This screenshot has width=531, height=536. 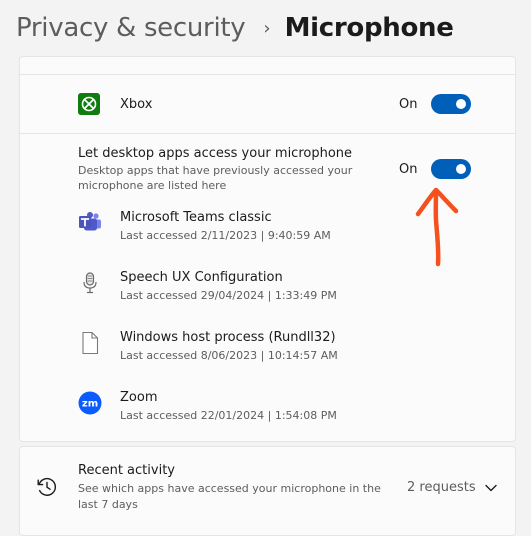 I want to click on desktop-apps-title: Let desktop apps access your microphone, so click(x=215, y=153).